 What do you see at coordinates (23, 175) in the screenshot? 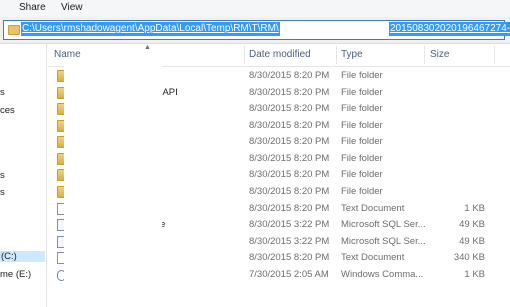
I see `navigation-pane: s ces s s (C:) me (E:)` at bounding box center [23, 175].